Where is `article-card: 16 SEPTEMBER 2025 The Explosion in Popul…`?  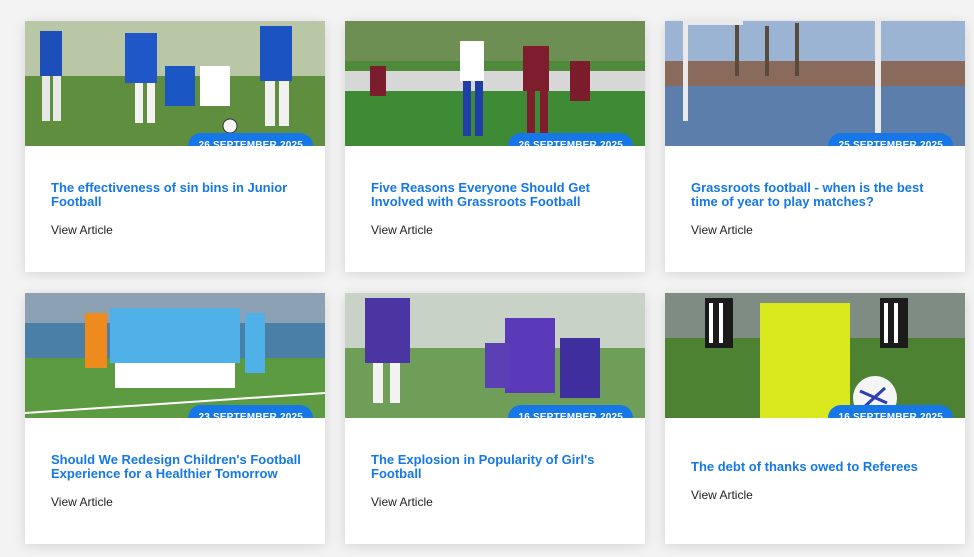 article-card: 16 SEPTEMBER 2025 The Explosion in Popul… is located at coordinates (495, 418).